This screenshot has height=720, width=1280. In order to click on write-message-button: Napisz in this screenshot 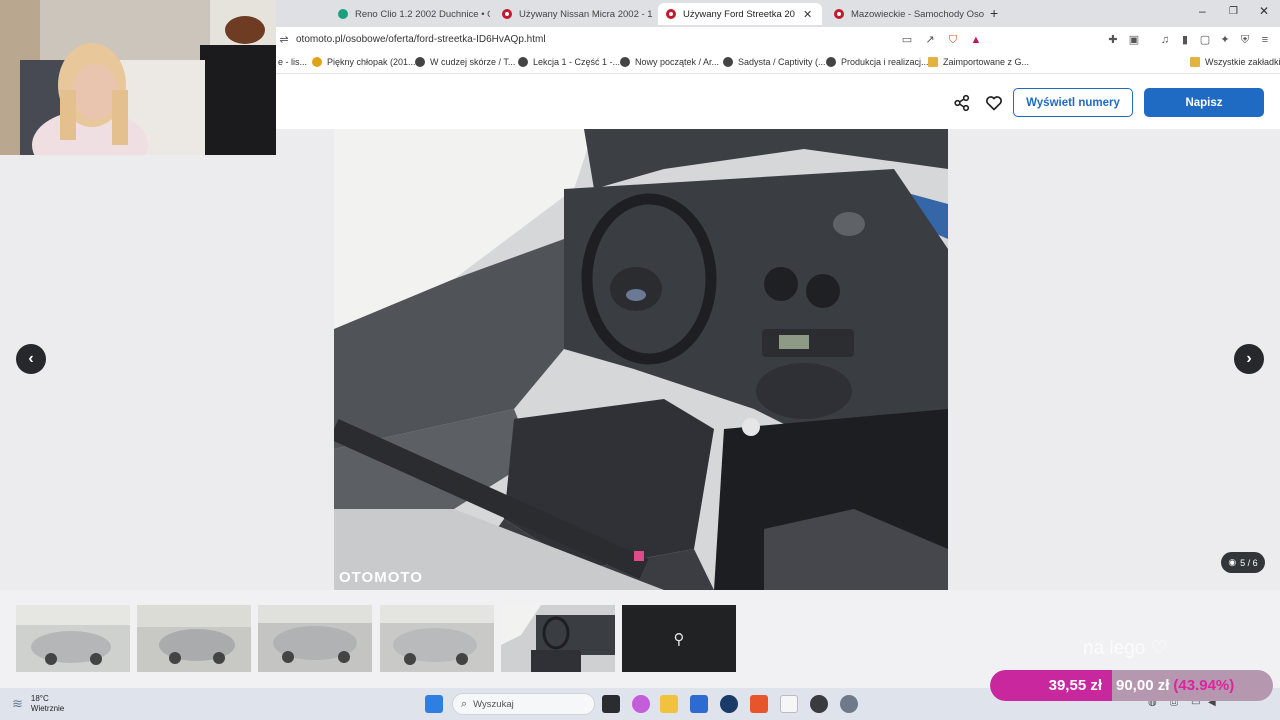, I will do `click(1204, 102)`.